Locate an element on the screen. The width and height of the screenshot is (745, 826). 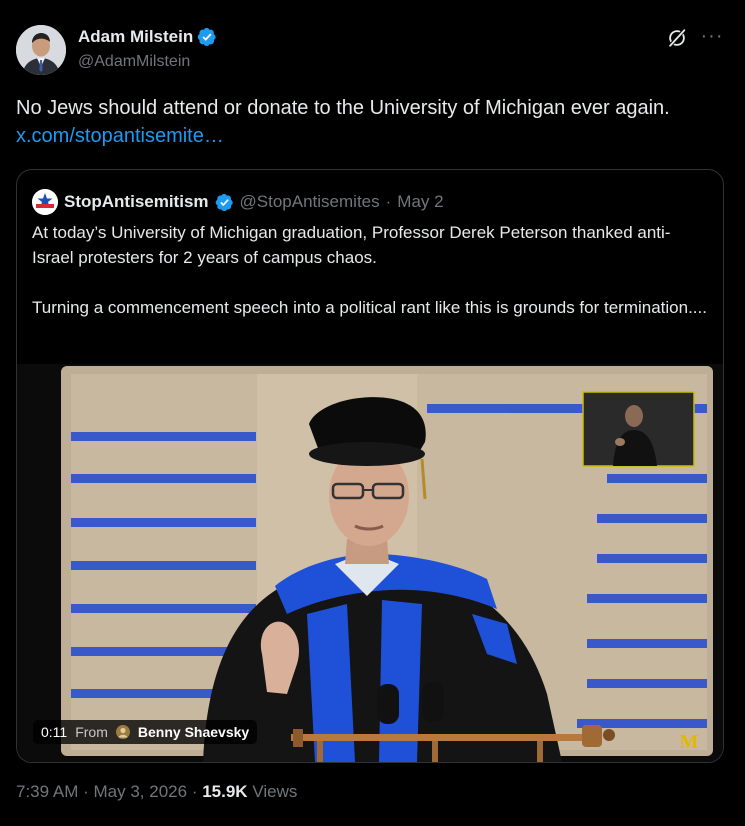
more-button: ··· is located at coordinates (712, 38).